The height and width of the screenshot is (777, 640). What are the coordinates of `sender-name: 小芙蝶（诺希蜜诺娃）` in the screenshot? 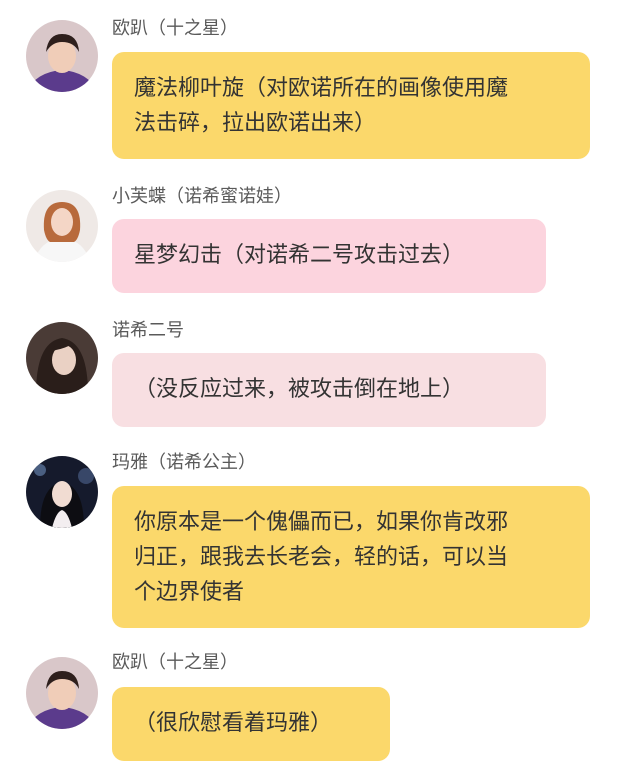 It's located at (202, 196).